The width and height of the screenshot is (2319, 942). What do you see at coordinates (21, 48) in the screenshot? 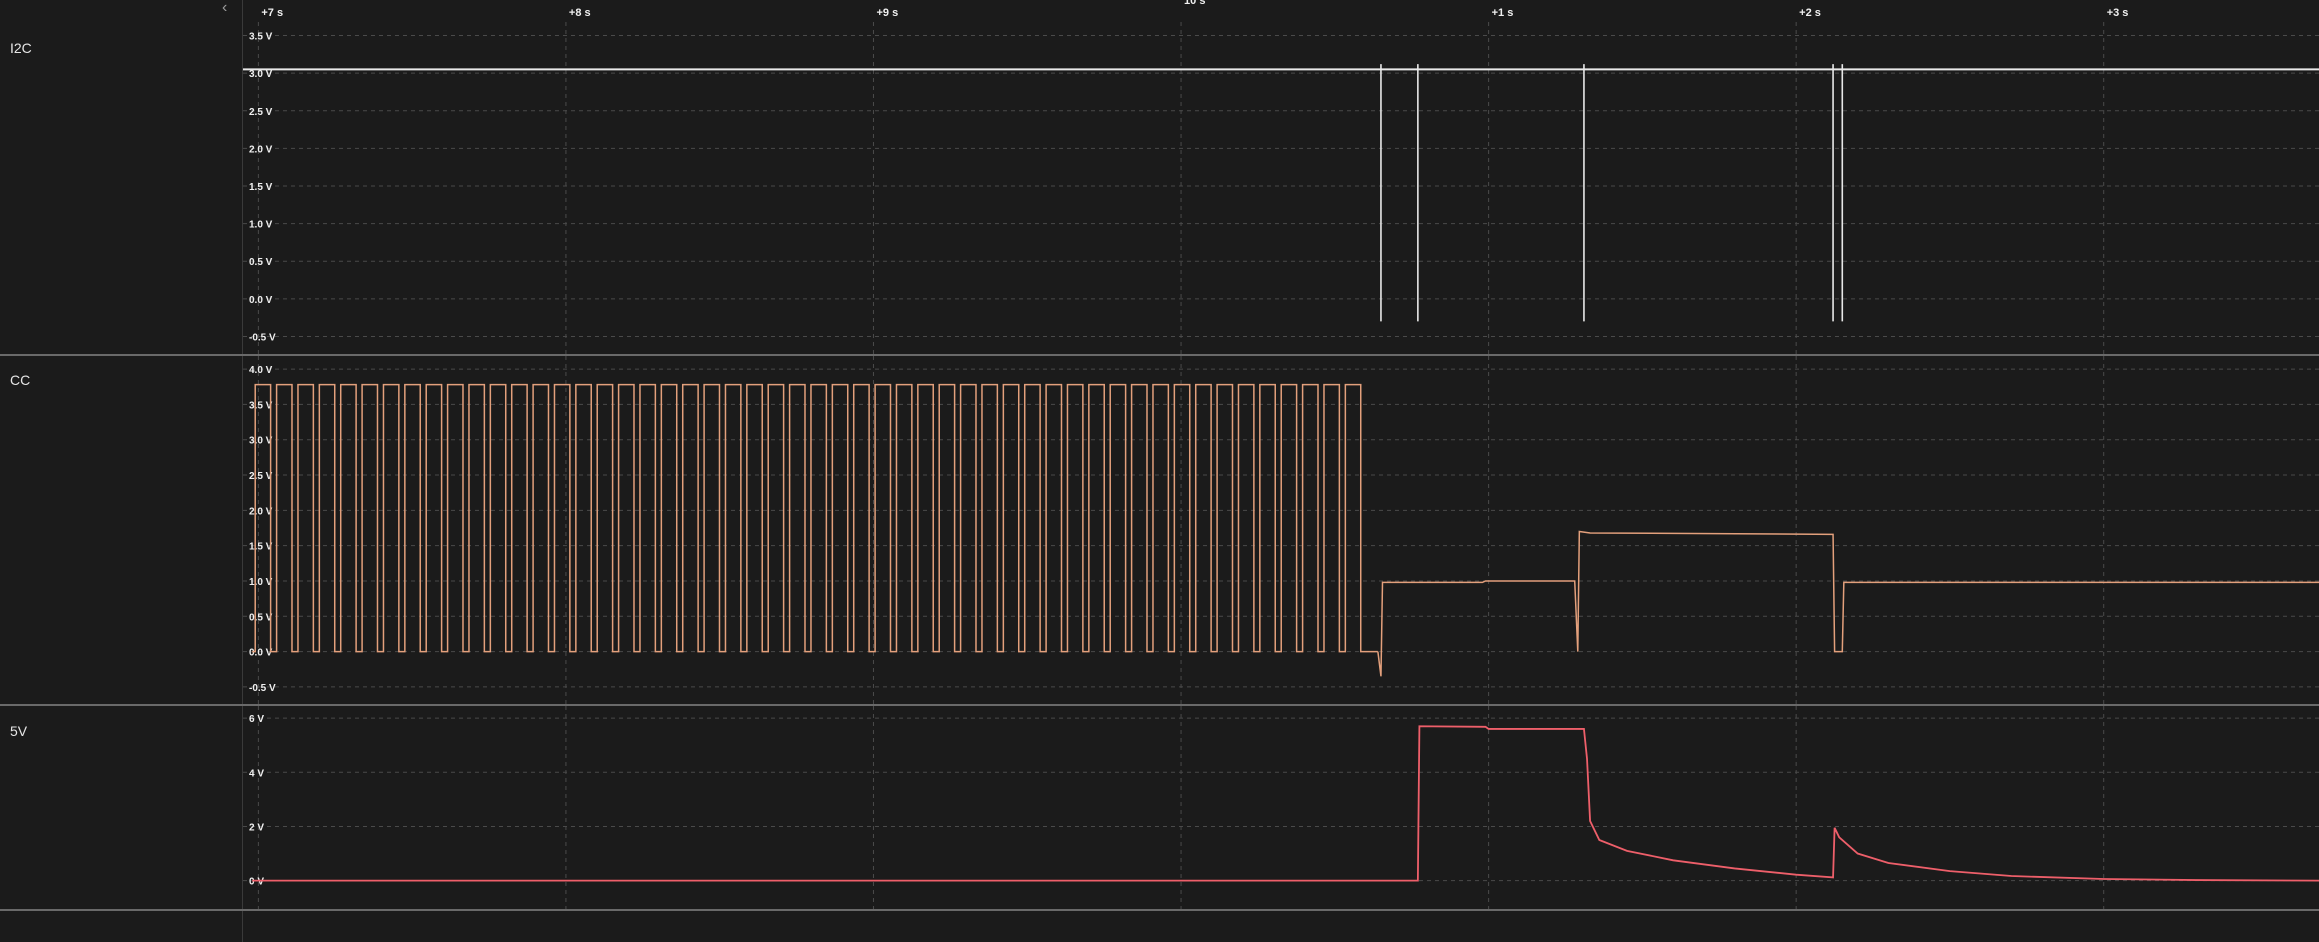
I see `channel-label-i2c: I2C` at bounding box center [21, 48].